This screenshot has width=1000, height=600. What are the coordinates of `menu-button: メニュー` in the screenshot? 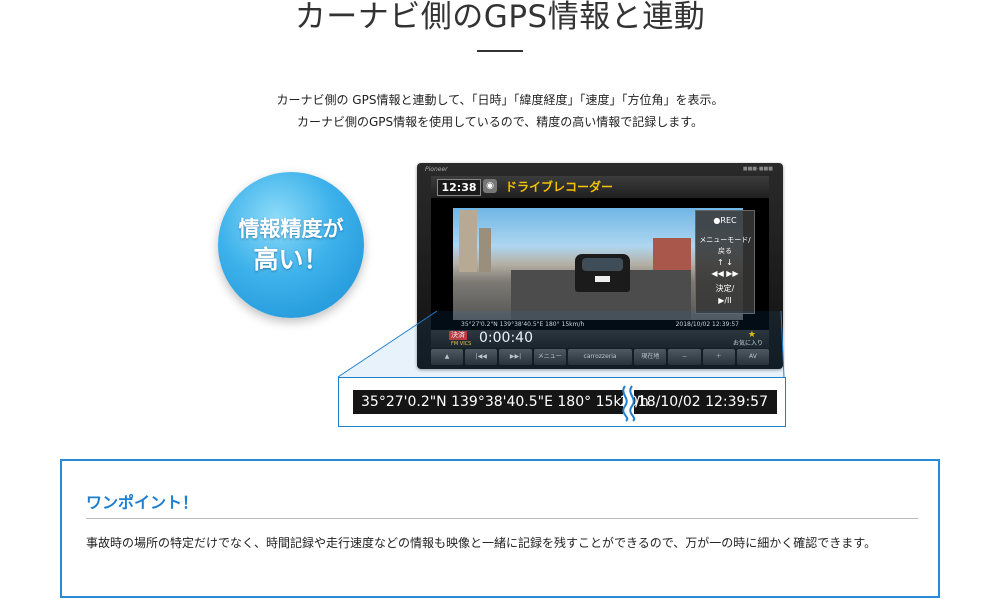 It's located at (549, 357).